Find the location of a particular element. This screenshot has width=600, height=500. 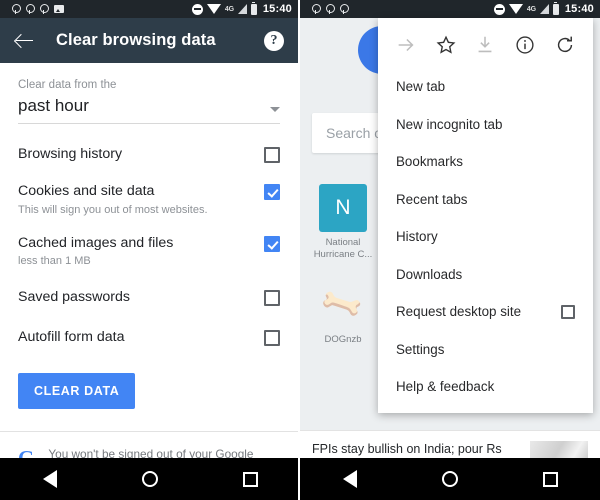

menu-item-label: Request desktop site is located at coordinates (459, 312).